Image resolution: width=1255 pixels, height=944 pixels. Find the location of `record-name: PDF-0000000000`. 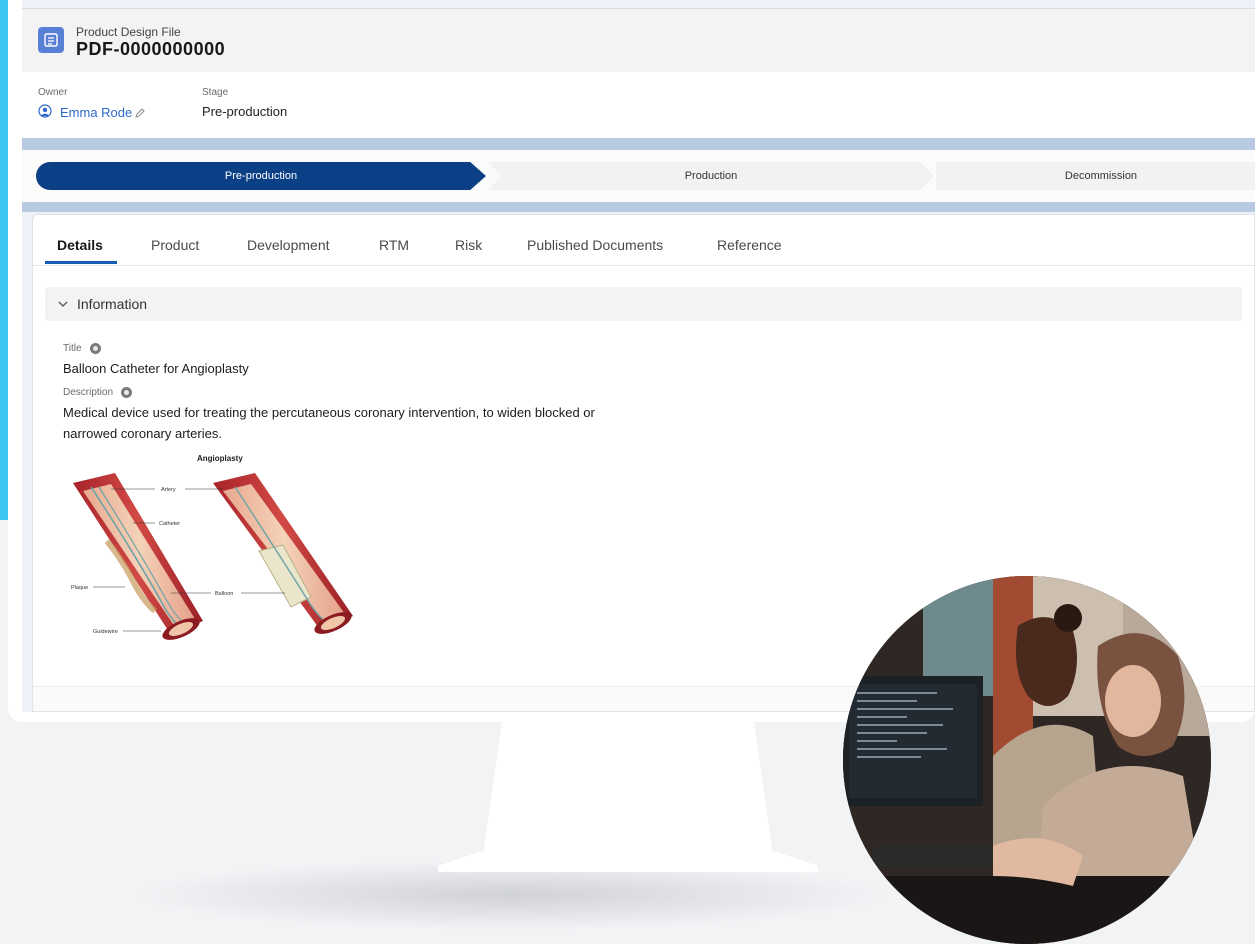

record-name: PDF-0000000000 is located at coordinates (151, 49).